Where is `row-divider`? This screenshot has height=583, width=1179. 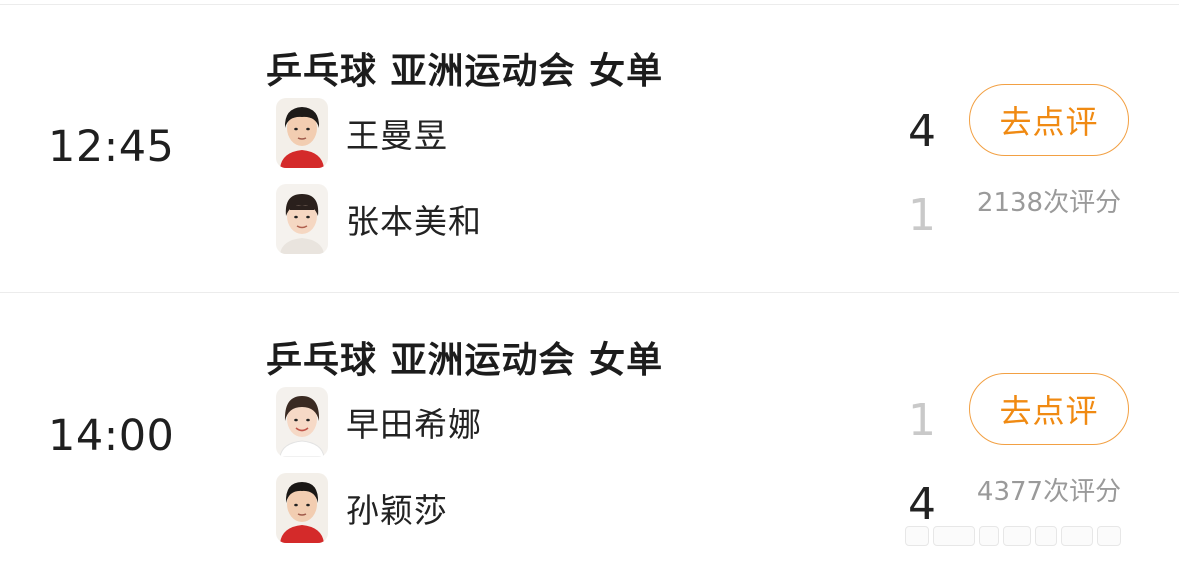
row-divider is located at coordinates (589, 292).